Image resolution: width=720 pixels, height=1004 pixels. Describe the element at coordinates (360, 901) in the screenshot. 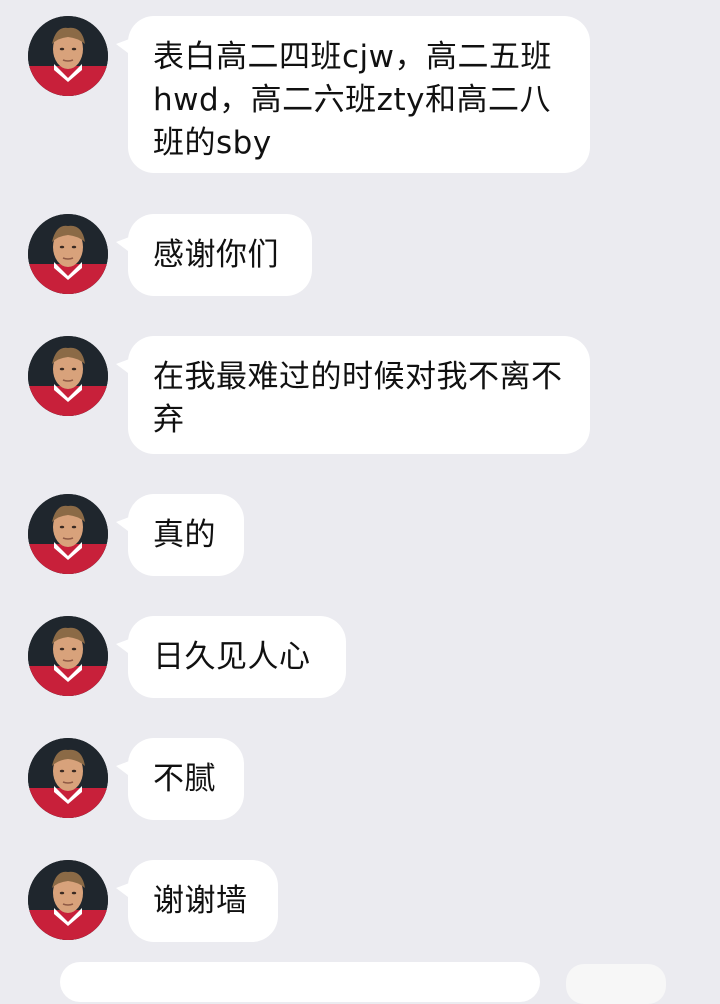

I see `message-row: 谢谢墙` at that location.